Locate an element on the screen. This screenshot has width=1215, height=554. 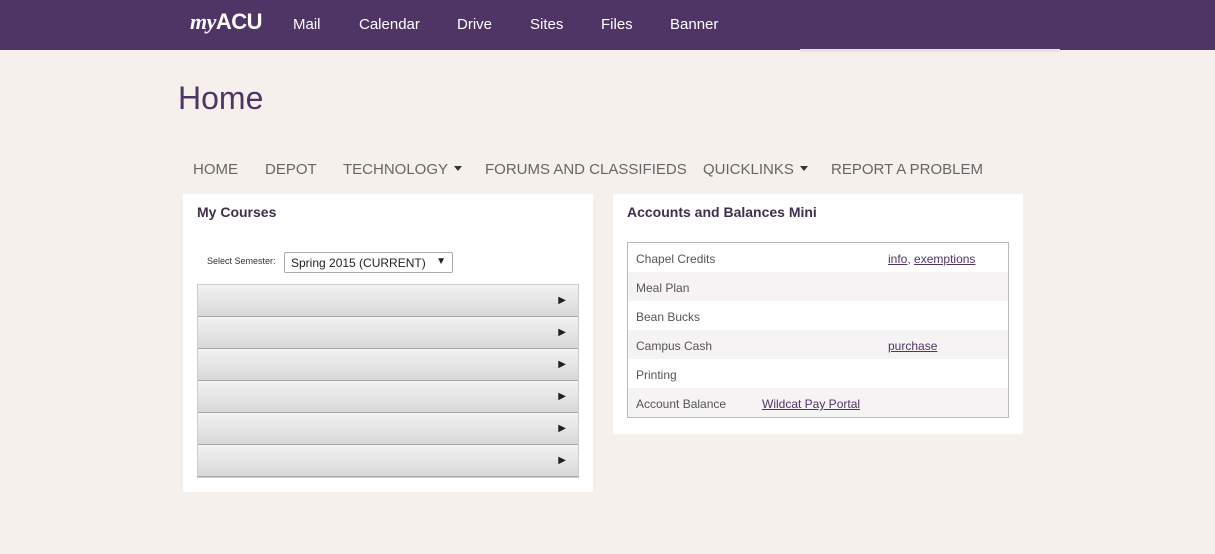
account-balance-actions: Wildcat Pay Portal is located at coordinates (811, 404).